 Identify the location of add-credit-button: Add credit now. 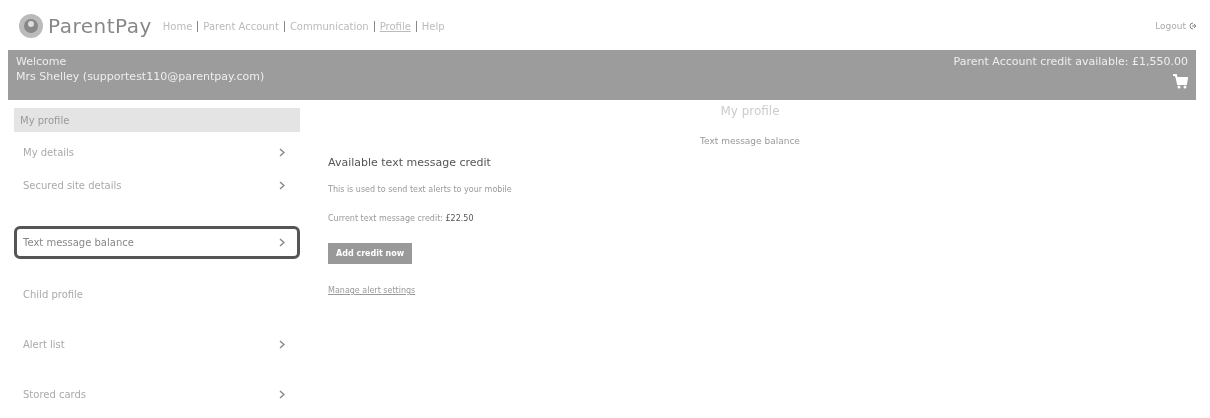
(370, 253).